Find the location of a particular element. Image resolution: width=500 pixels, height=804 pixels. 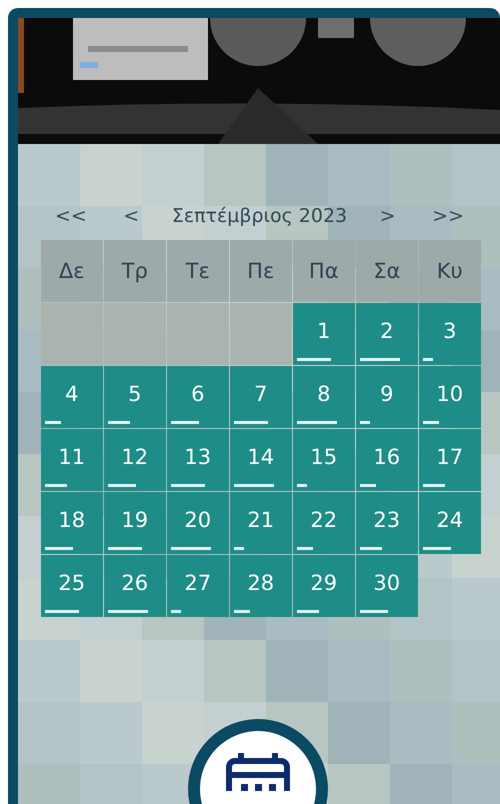

day-cell: 26 is located at coordinates (135, 585).